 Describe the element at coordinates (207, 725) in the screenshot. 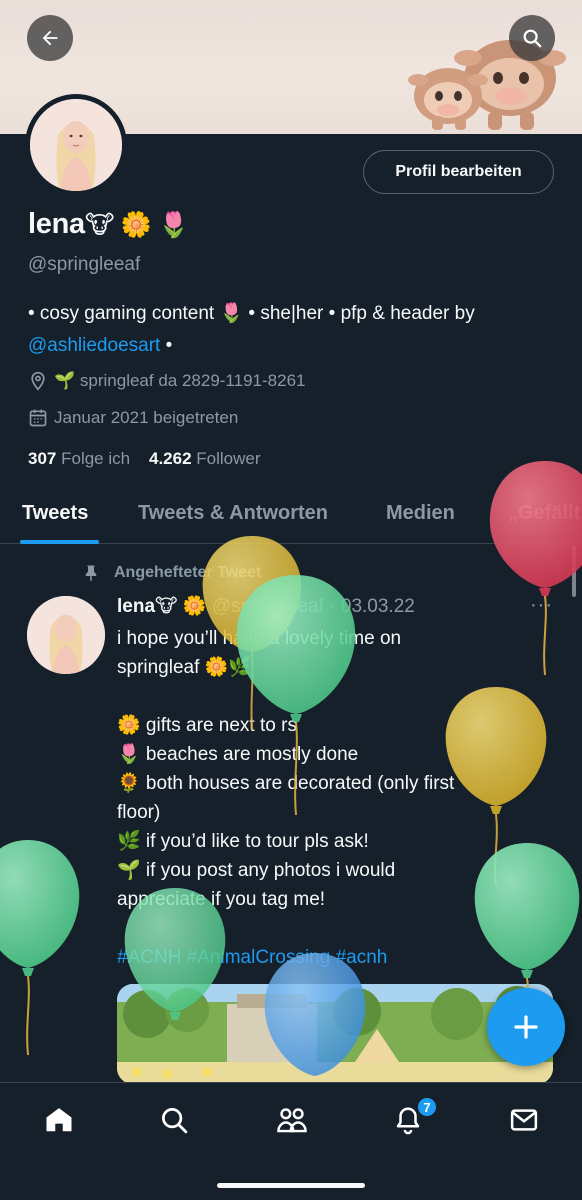

I see `tweet-line: 🌼 gifts are next to rs` at that location.